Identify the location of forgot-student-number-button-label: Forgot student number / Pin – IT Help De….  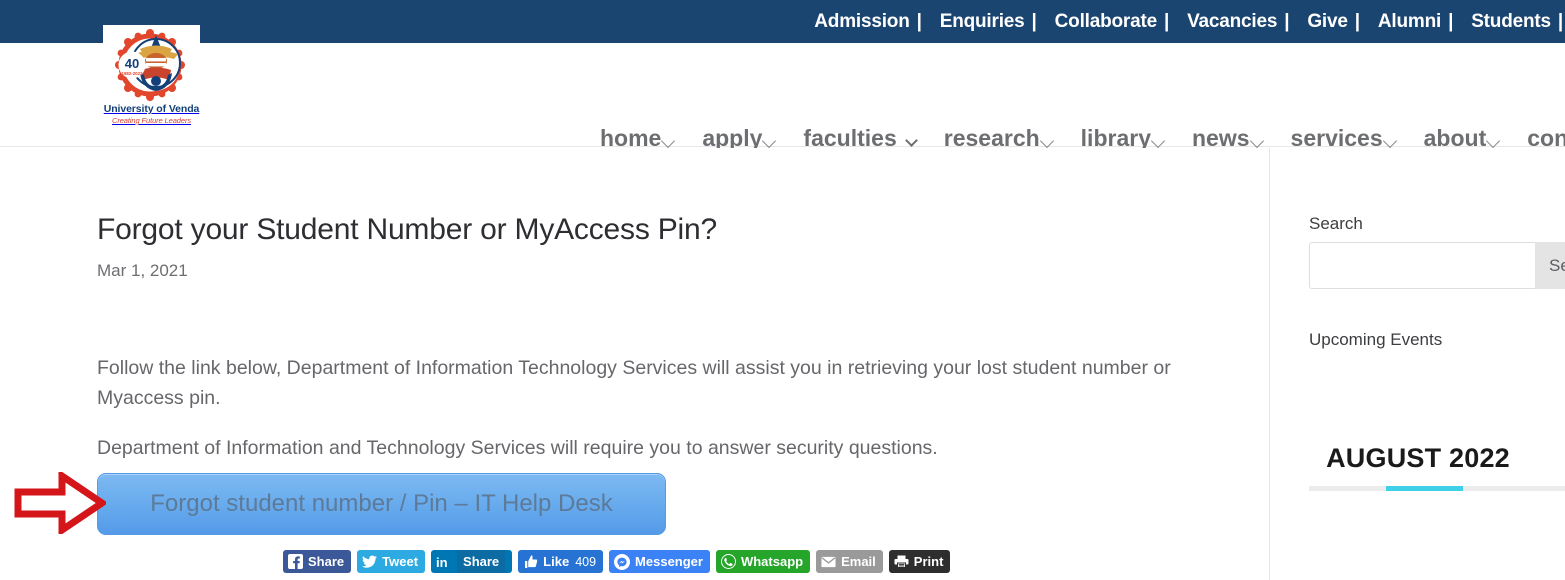
(381, 503).